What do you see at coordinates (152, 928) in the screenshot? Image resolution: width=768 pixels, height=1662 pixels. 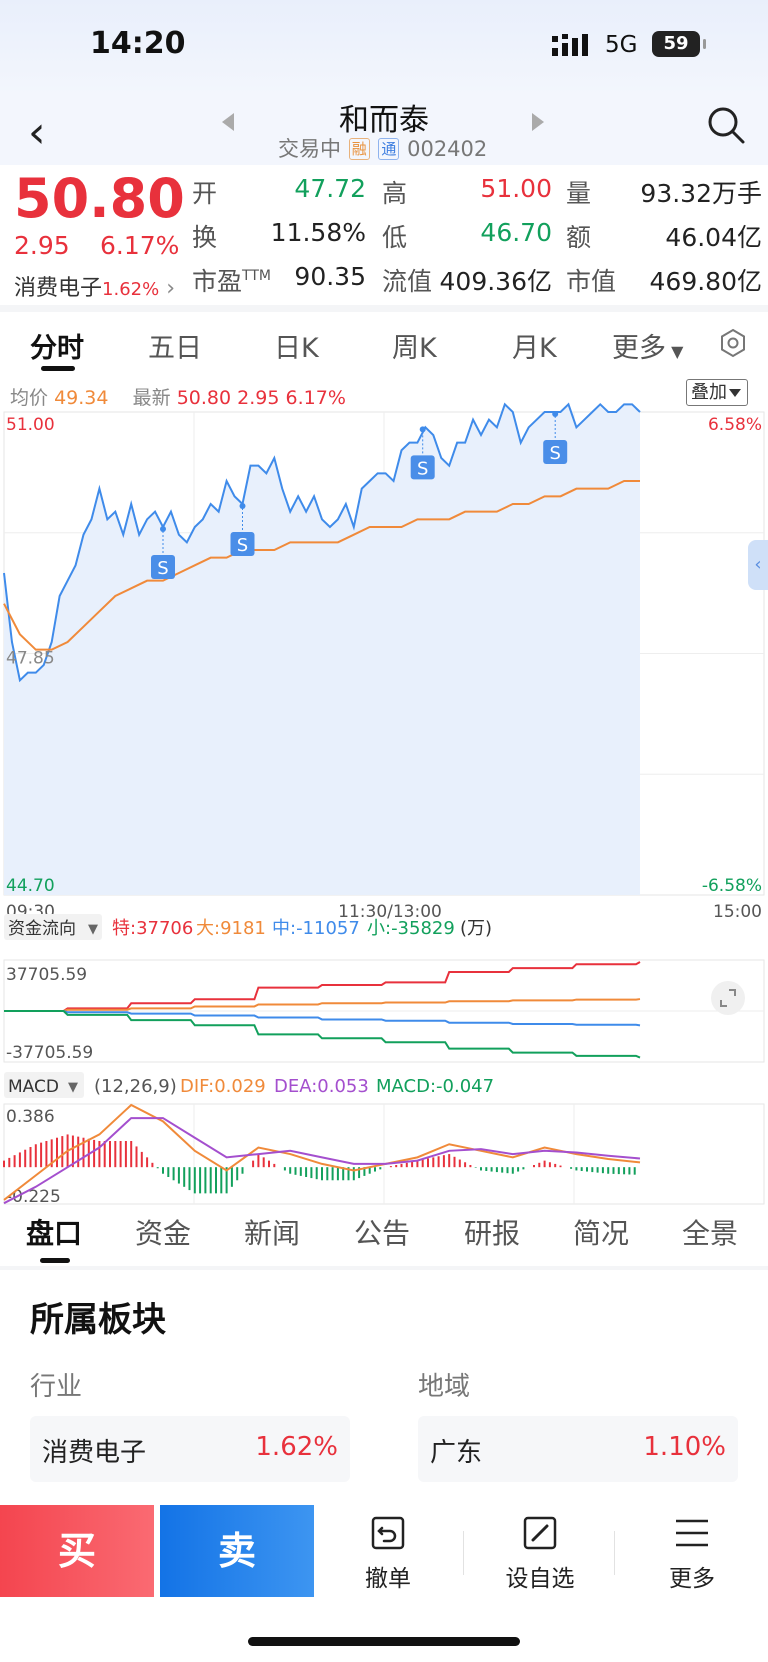 I see `flow-legend-item: 特:37706` at bounding box center [152, 928].